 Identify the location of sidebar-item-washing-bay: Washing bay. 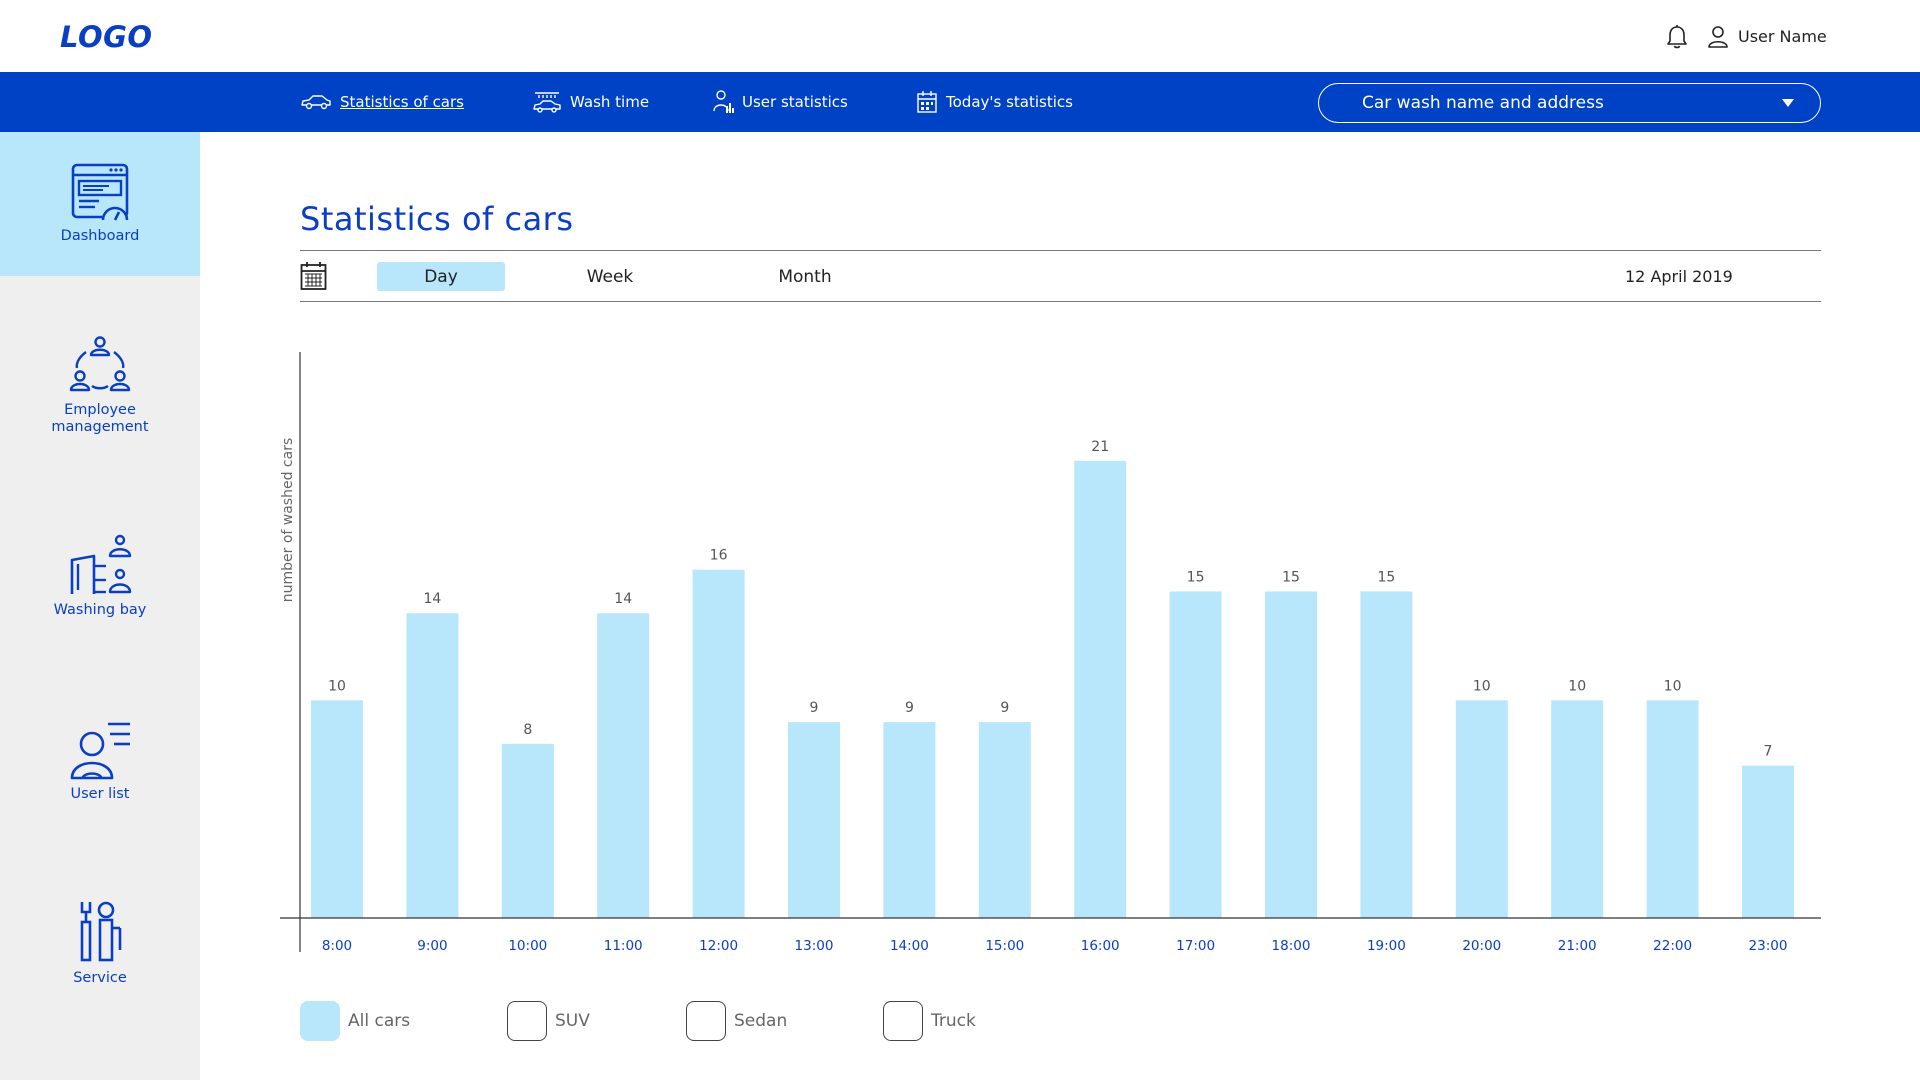
(100, 594).